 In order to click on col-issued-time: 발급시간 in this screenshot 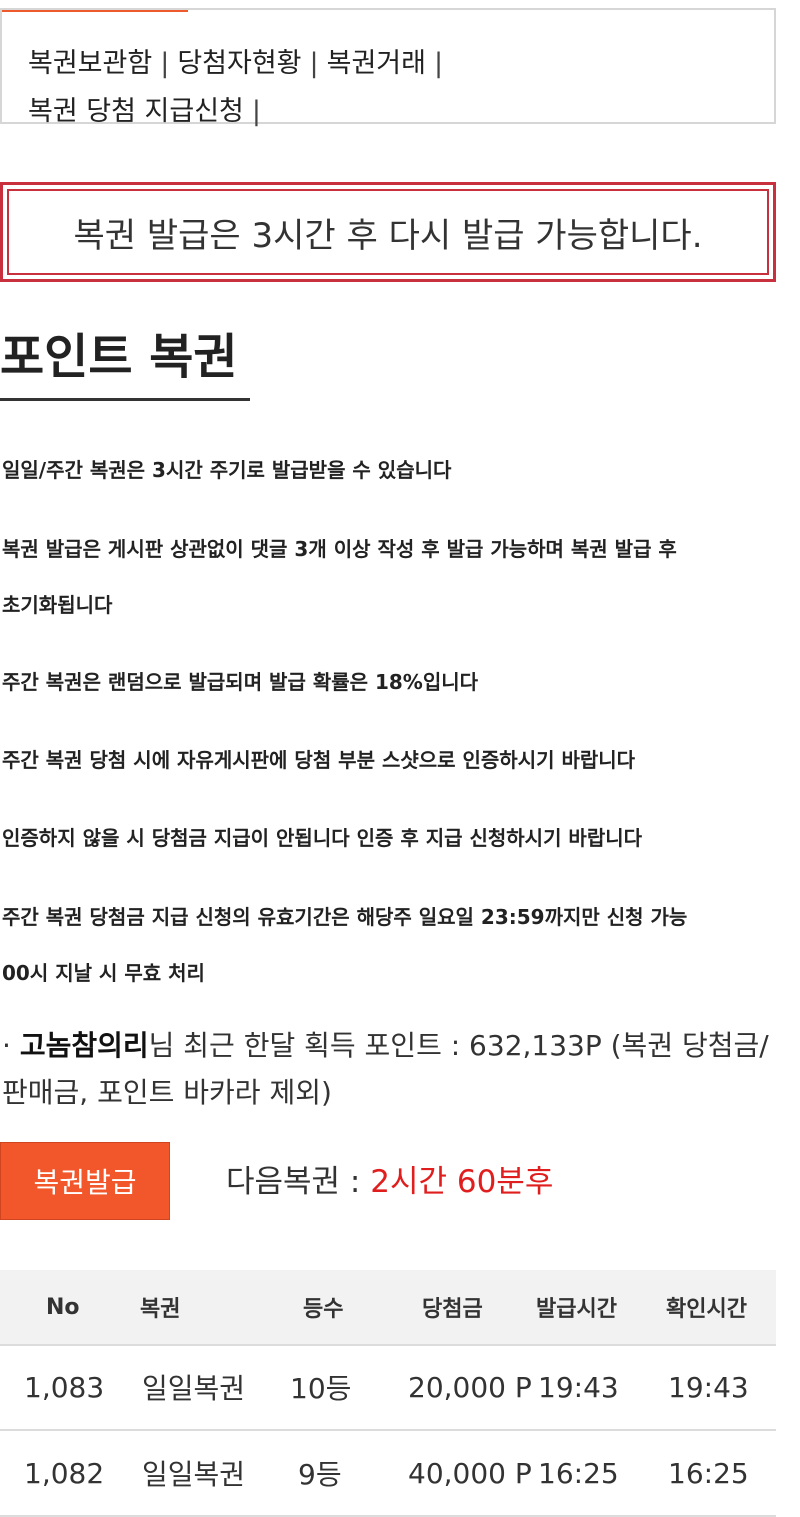, I will do `click(576, 1309)`.